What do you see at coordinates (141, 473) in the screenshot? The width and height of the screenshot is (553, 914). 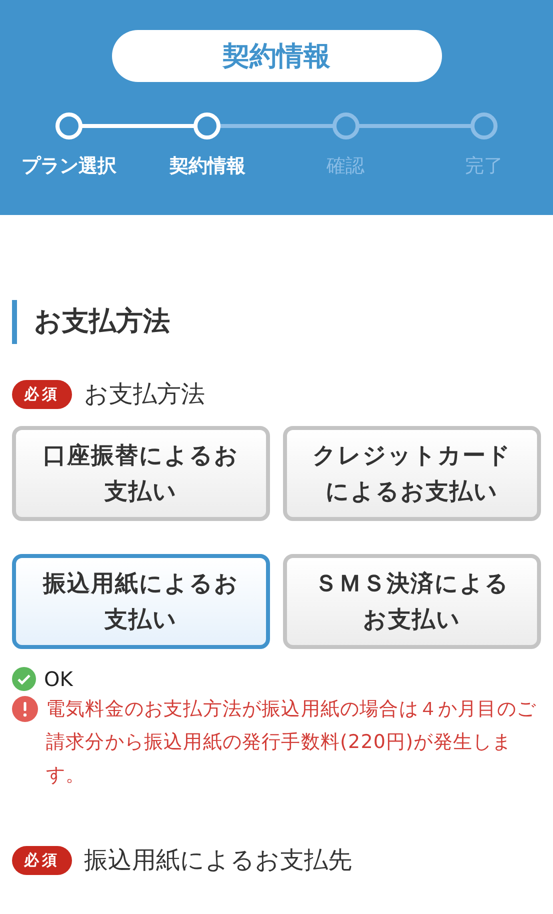 I see `payment-option: 口座振替によるお支払い` at bounding box center [141, 473].